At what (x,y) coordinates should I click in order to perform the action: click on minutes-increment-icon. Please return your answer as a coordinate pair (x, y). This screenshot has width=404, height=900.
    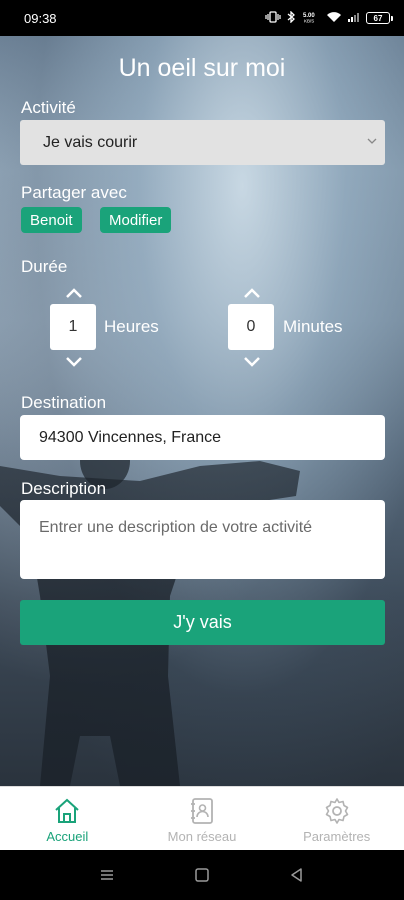
    Looking at the image, I should click on (252, 293).